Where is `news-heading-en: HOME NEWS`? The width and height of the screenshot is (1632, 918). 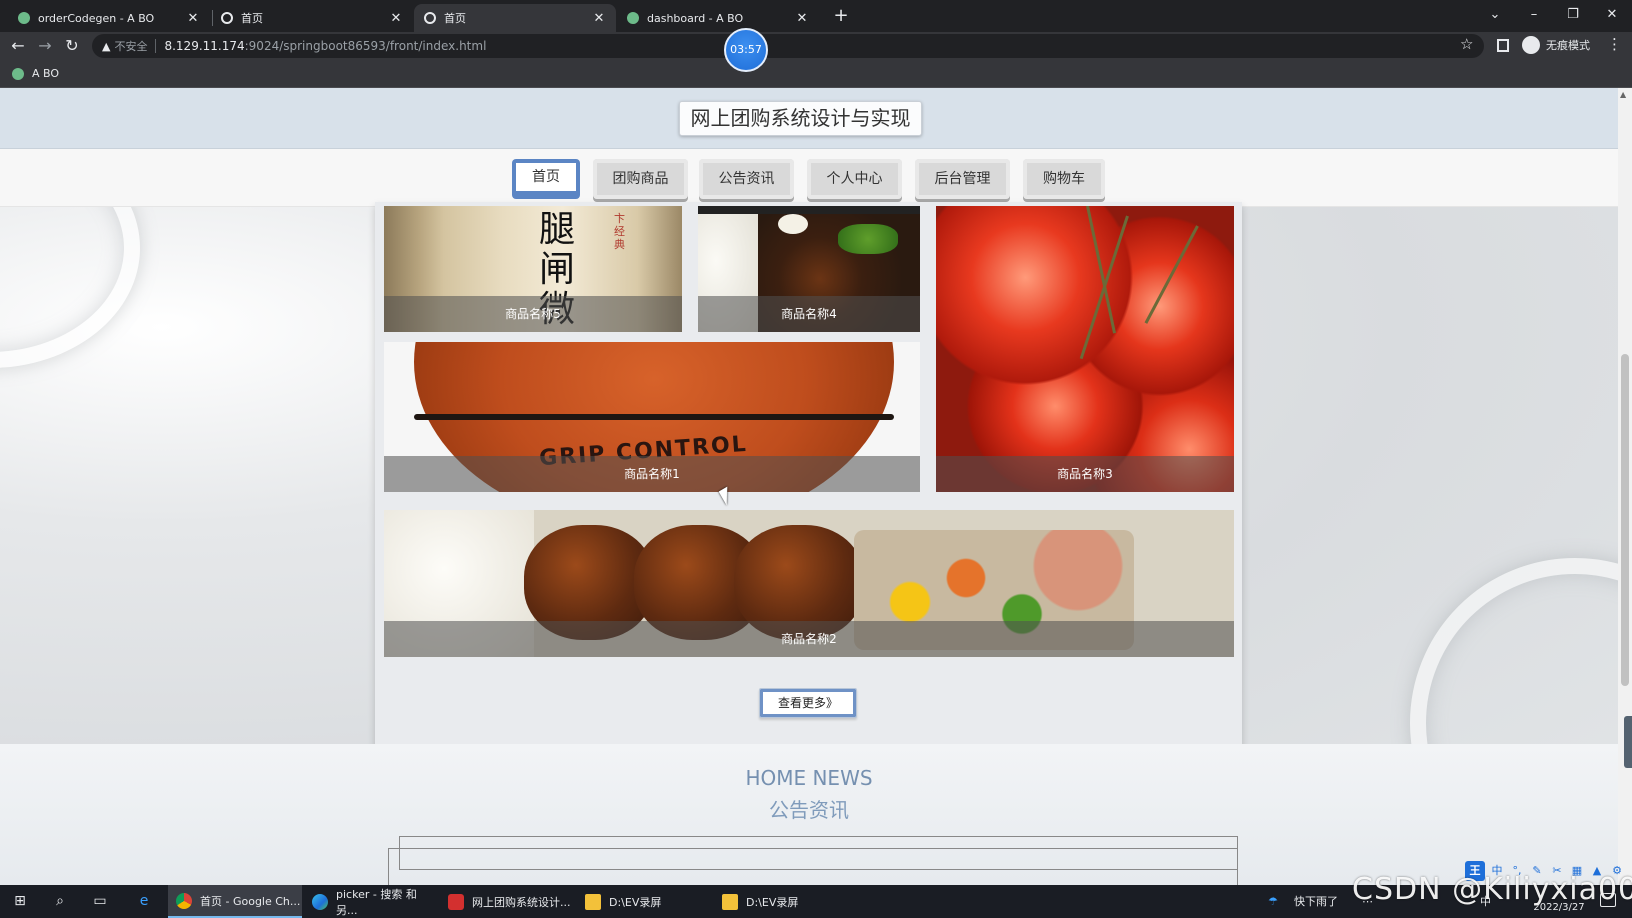
news-heading-en: HOME NEWS is located at coordinates (809, 778).